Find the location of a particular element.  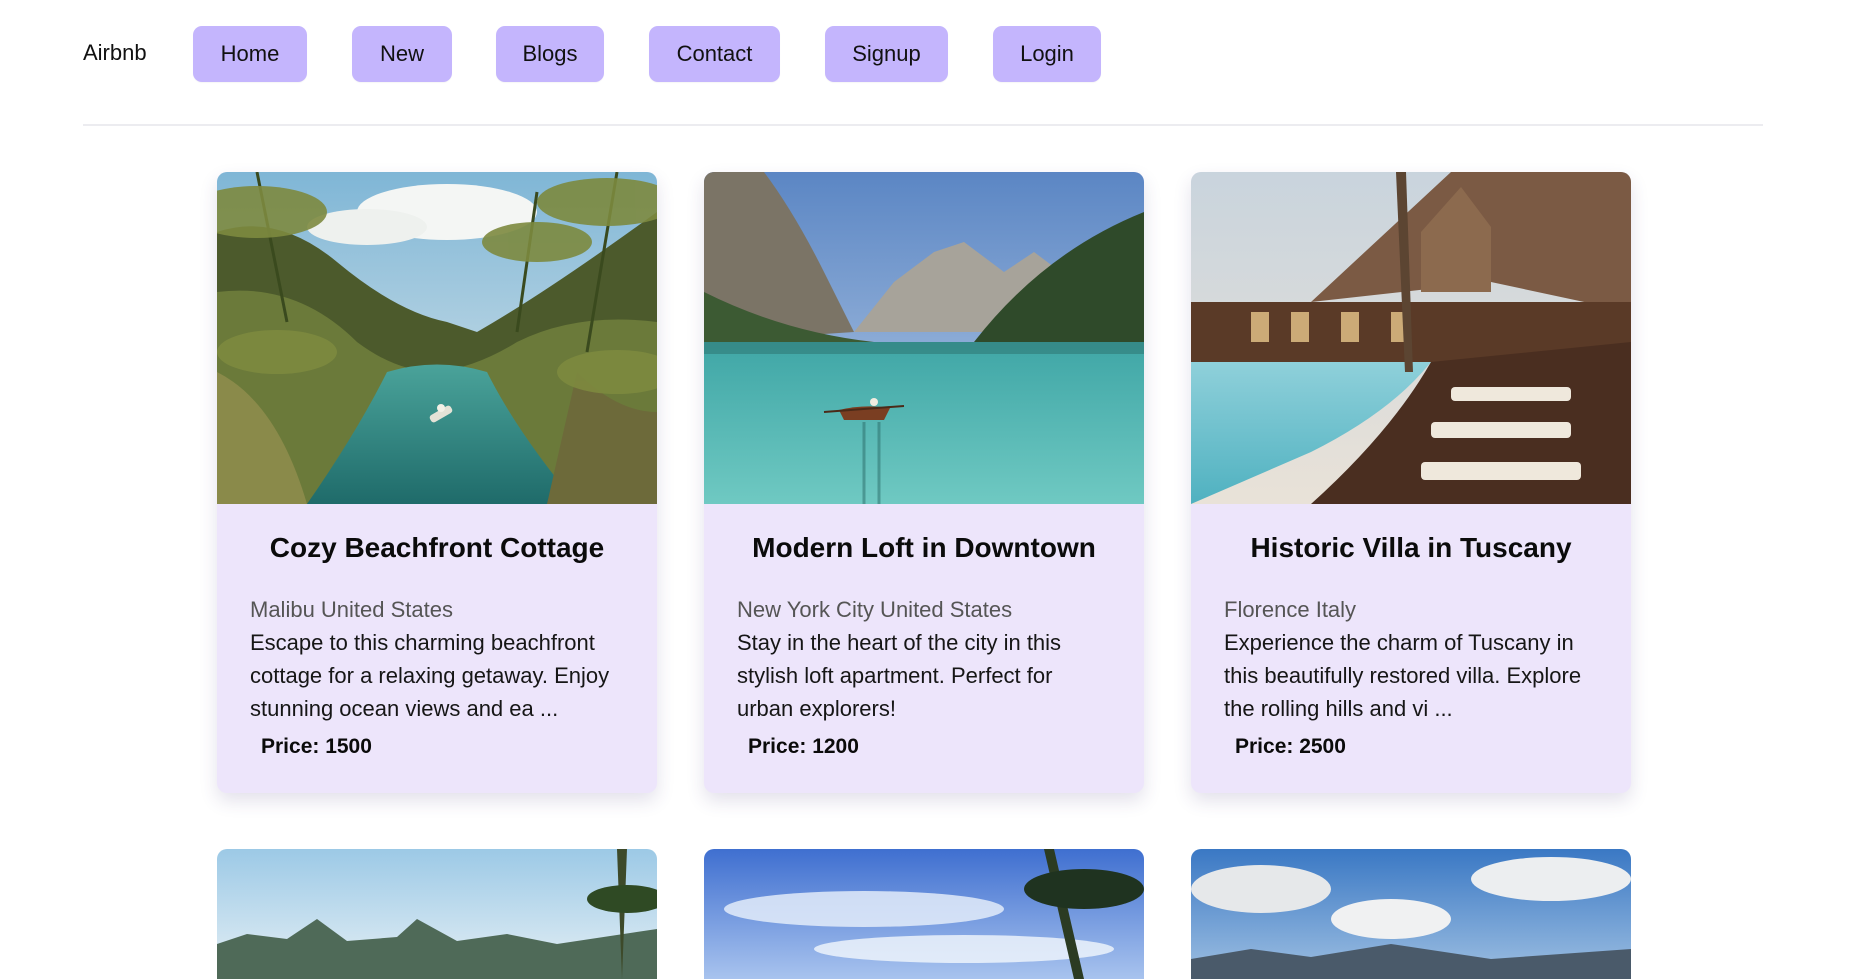

nav-new-button: New is located at coordinates (402, 54).